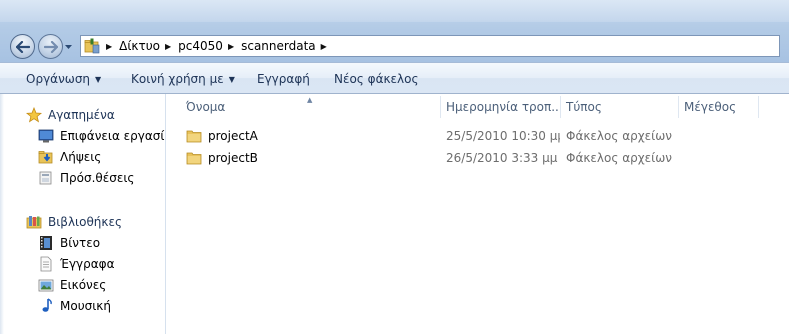 The height and width of the screenshot is (334, 789). I want to click on pictures-icon, so click(46, 285).